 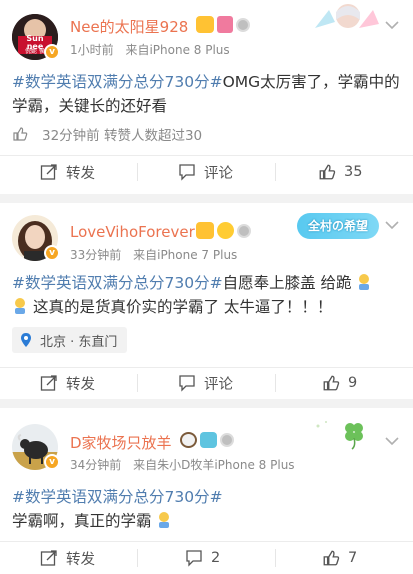 What do you see at coordinates (185, 255) in the screenshot?
I see `post-source: 来自iPhone 7 Plus` at bounding box center [185, 255].